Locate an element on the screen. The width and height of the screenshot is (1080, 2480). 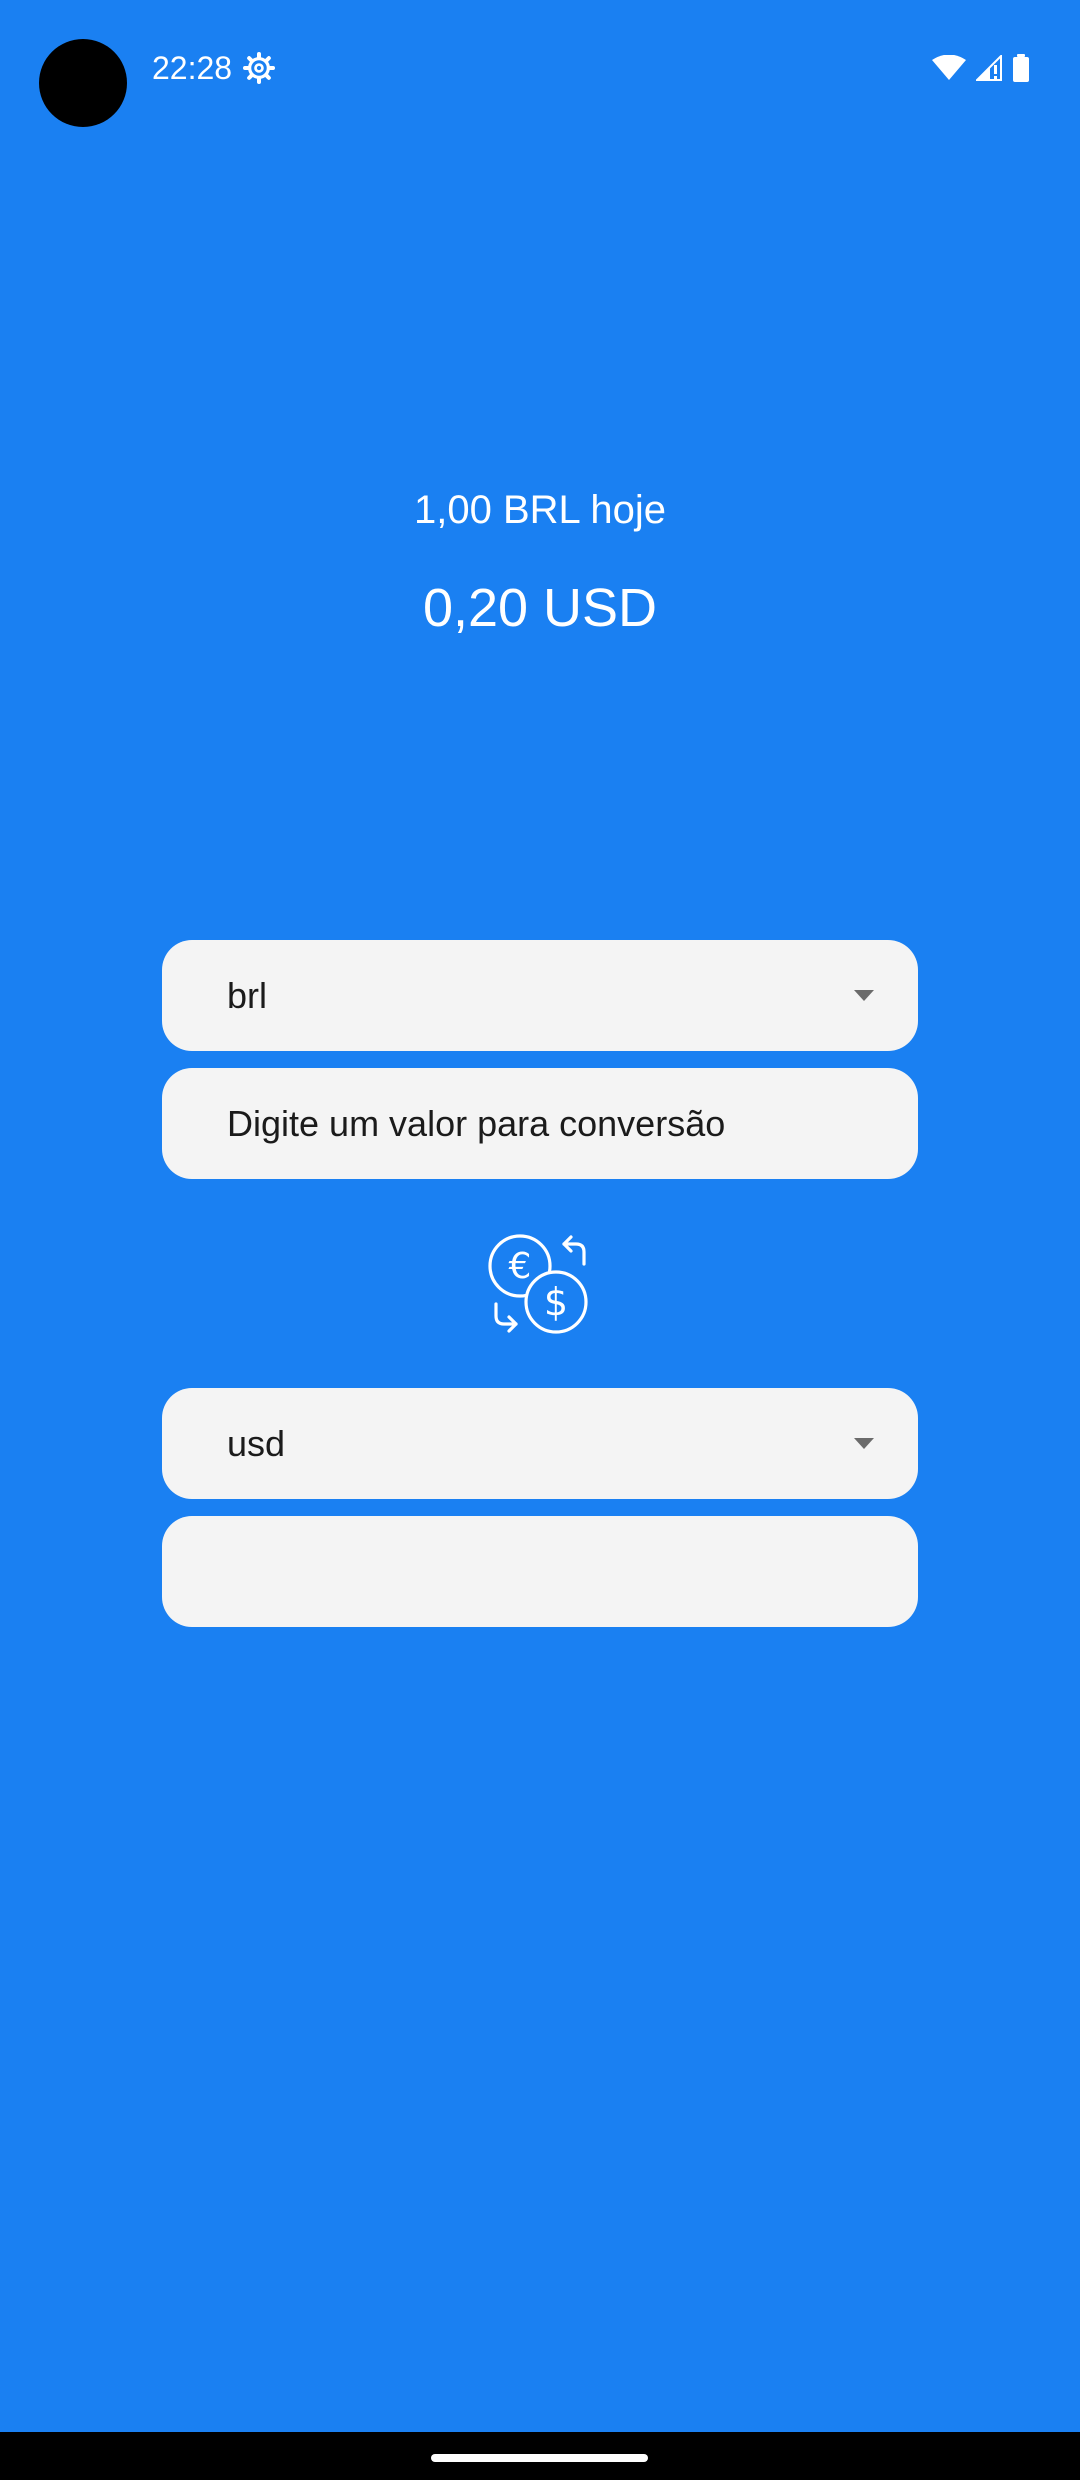
to-currency-selected: usd is located at coordinates (256, 1443).